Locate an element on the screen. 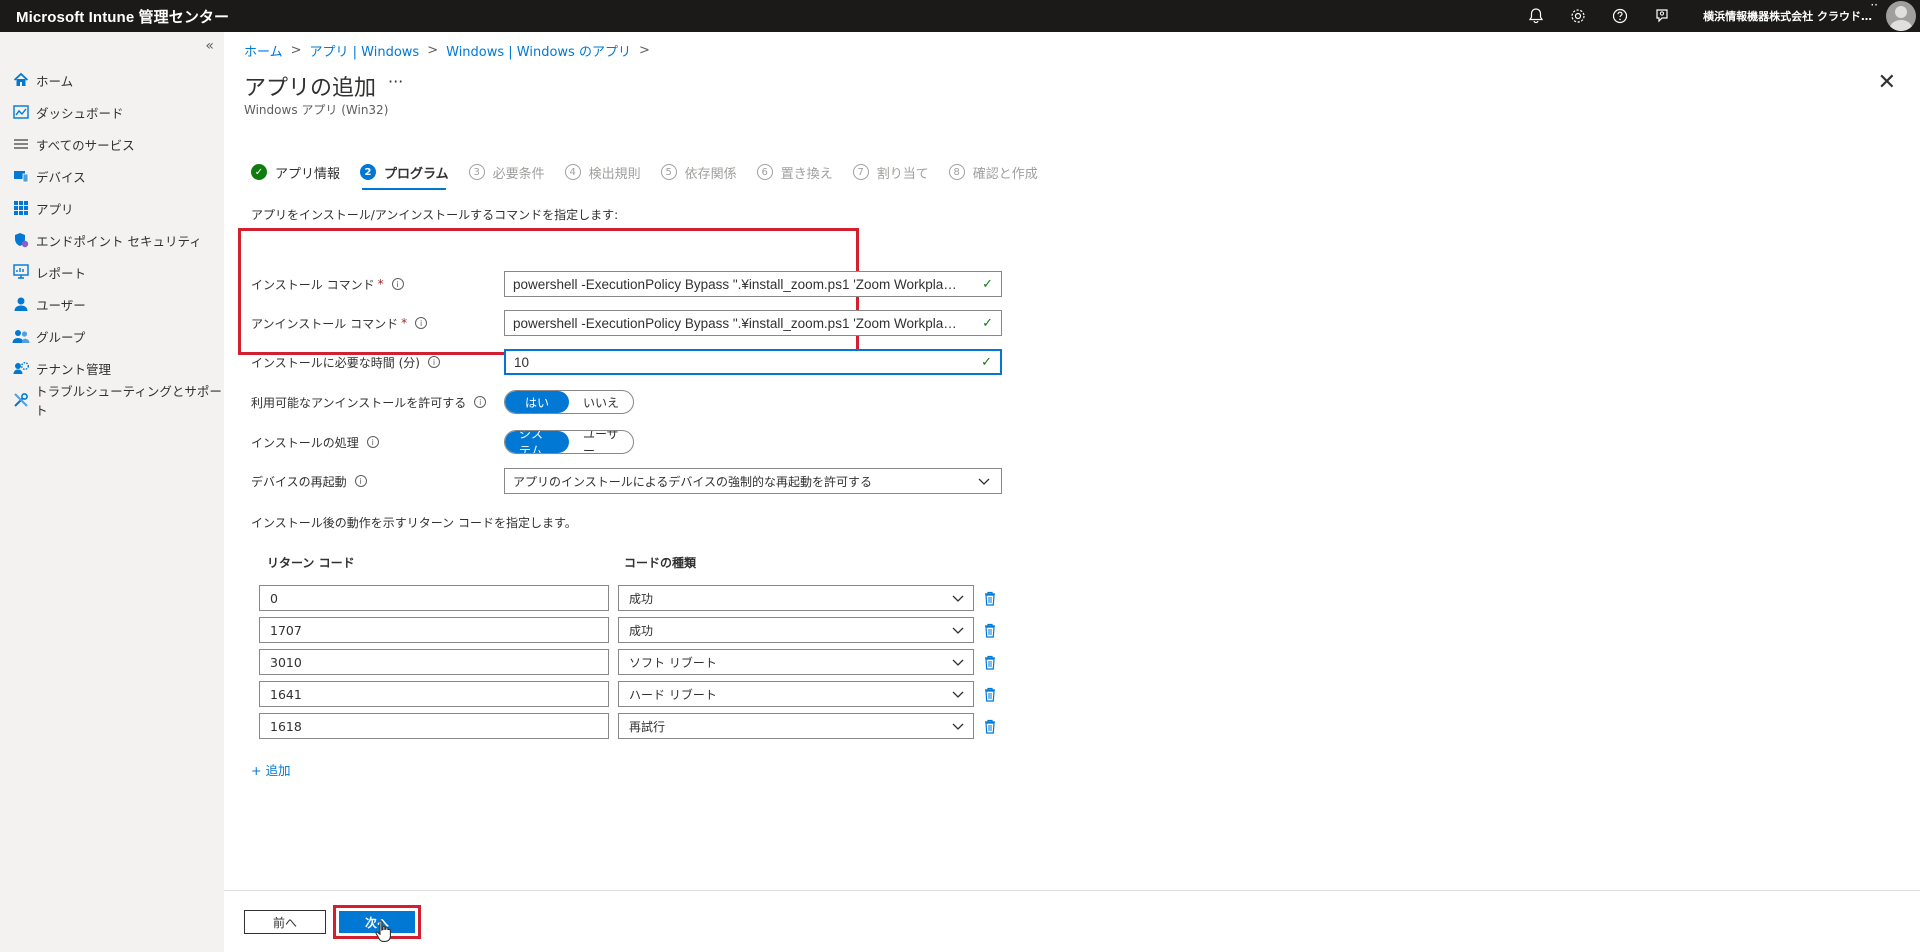  install-behavior-label: インストールの処理 i is located at coordinates (377, 442).